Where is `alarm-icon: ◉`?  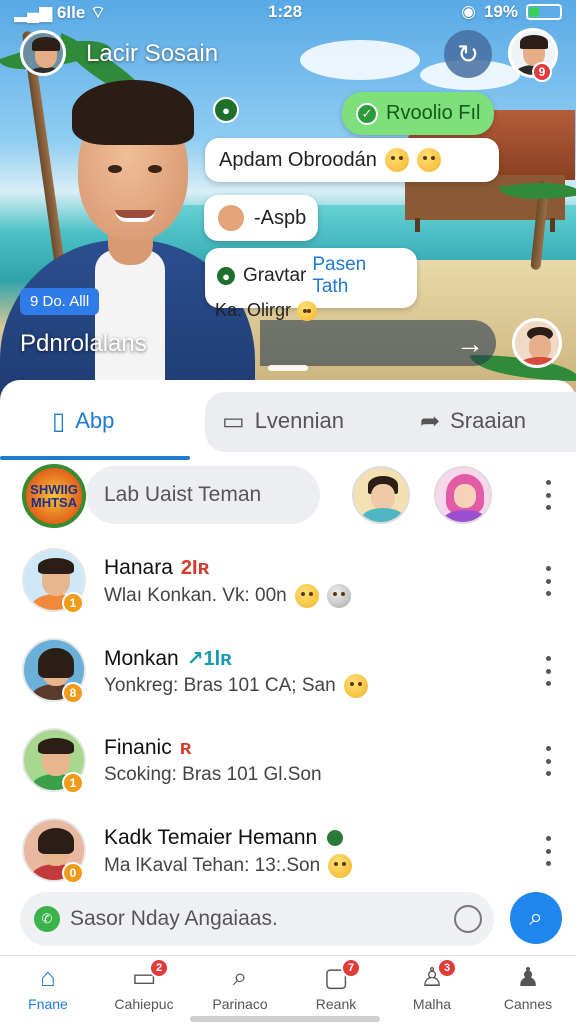
alarm-icon: ◉ is located at coordinates (468, 11).